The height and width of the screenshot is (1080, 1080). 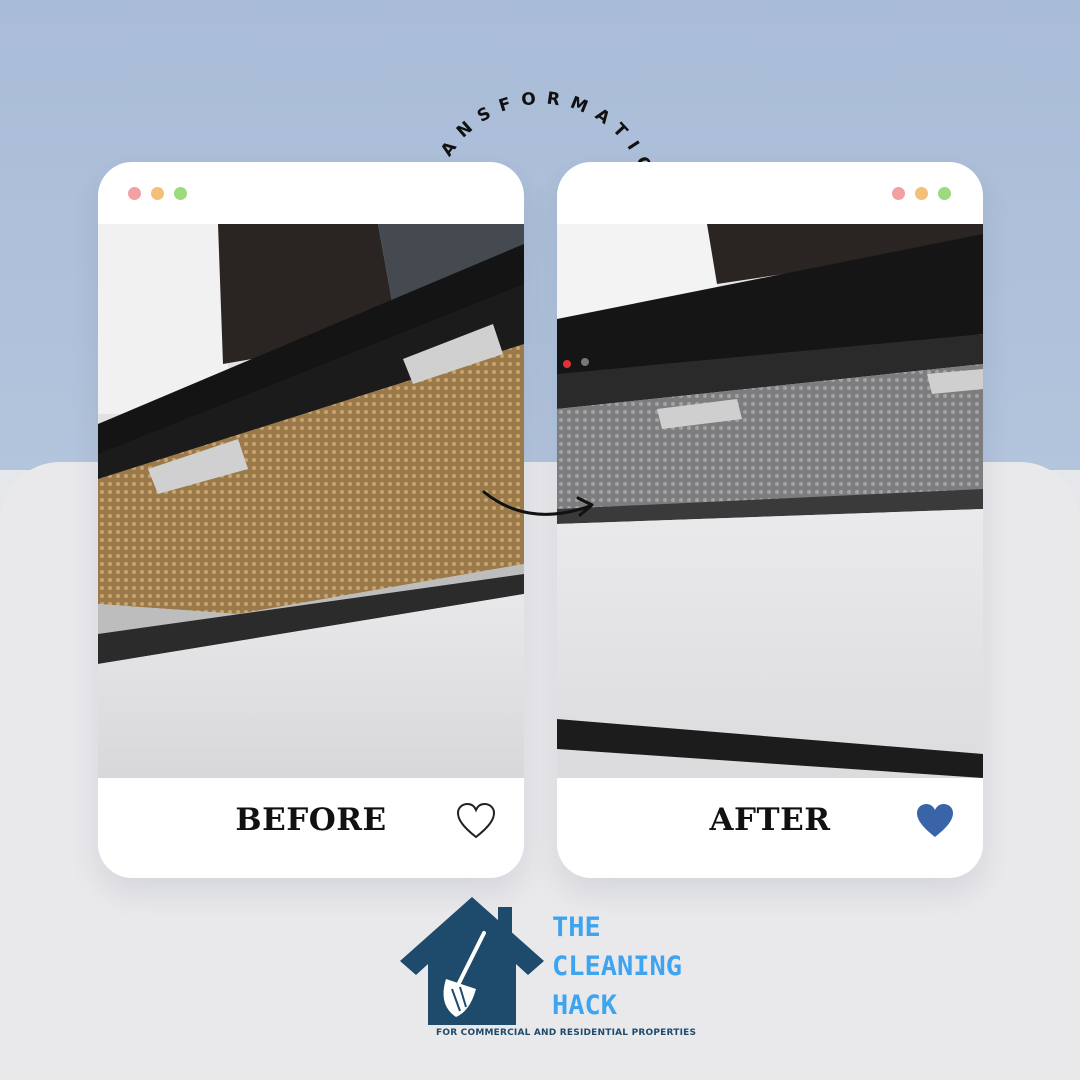 What do you see at coordinates (935, 821) in the screenshot?
I see `heart-filled-icon` at bounding box center [935, 821].